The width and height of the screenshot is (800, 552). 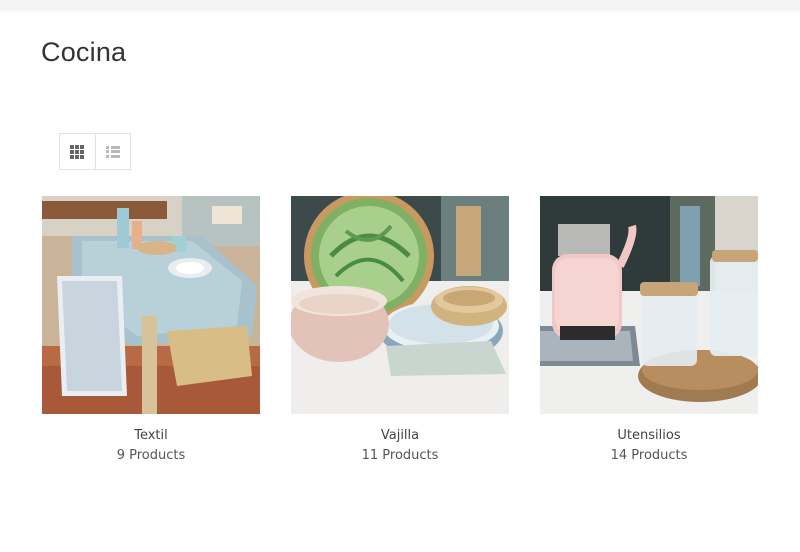 I want to click on category-card-textil: Textil 9 Products, so click(x=151, y=329).